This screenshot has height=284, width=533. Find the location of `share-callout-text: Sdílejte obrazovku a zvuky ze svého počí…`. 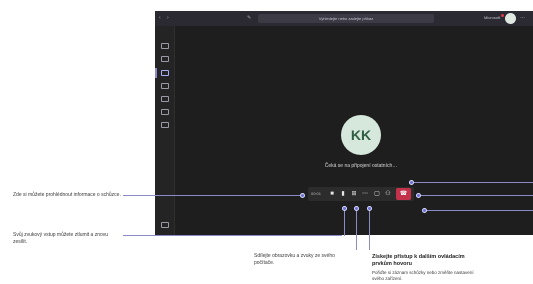

share-callout-text: Sdílejte obrazovku a zvuky ze svého počí… is located at coordinates (294, 259).